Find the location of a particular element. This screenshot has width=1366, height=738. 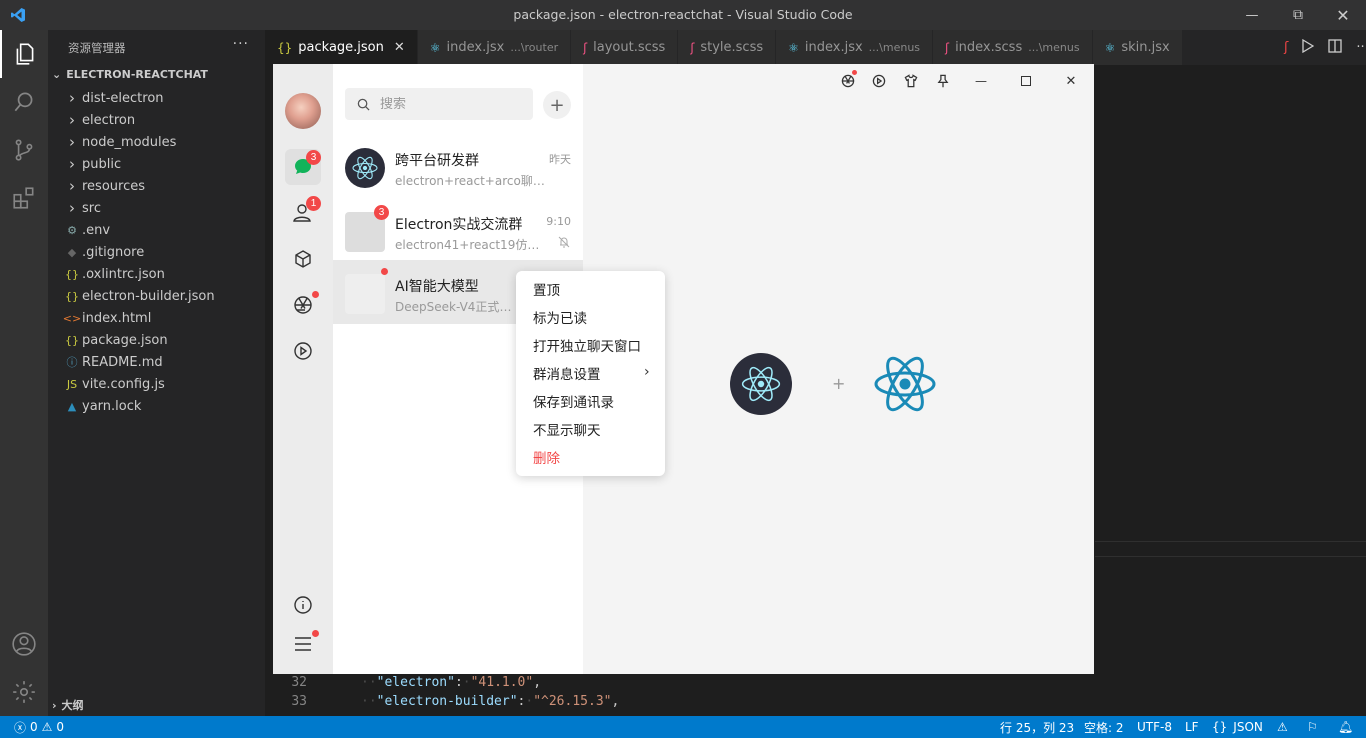

folder-item: › resources is located at coordinates (103, 186).